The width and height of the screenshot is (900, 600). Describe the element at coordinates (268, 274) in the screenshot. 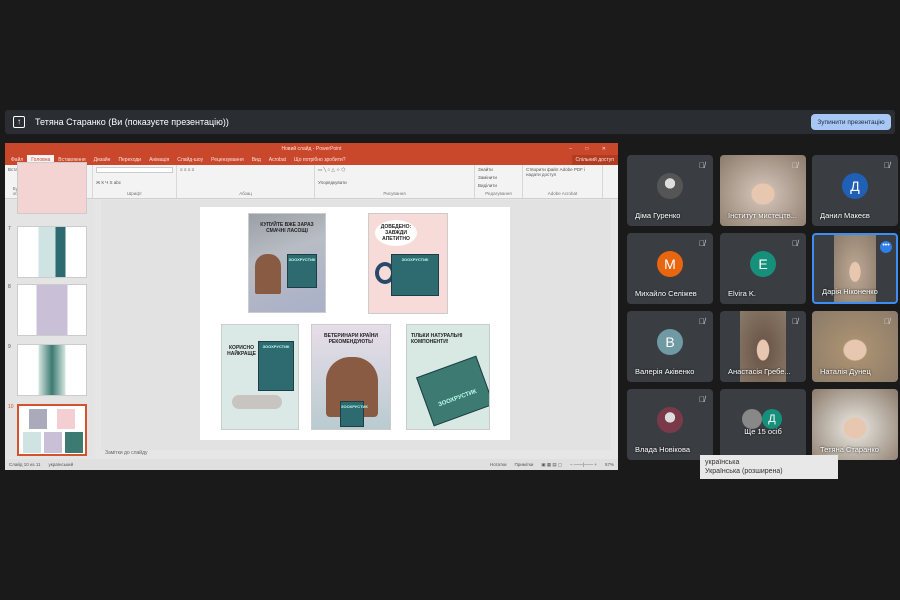

I see `girl-figure` at that location.